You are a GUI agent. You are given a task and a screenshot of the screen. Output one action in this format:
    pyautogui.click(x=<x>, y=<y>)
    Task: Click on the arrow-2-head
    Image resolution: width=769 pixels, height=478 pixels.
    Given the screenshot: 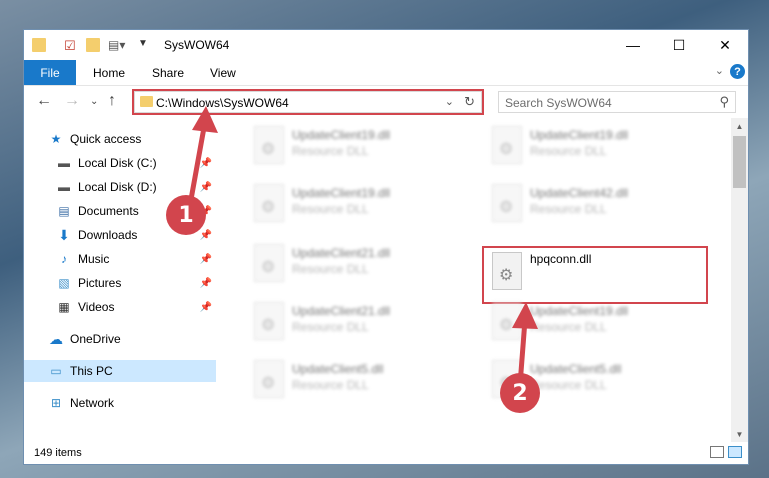 What is the action you would take?
    pyautogui.click(x=525, y=315)
    